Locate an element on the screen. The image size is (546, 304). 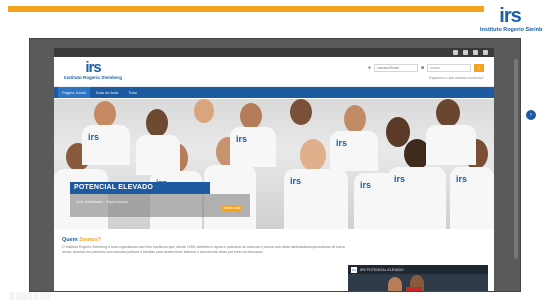
password-input is located at coordinates (449, 68).